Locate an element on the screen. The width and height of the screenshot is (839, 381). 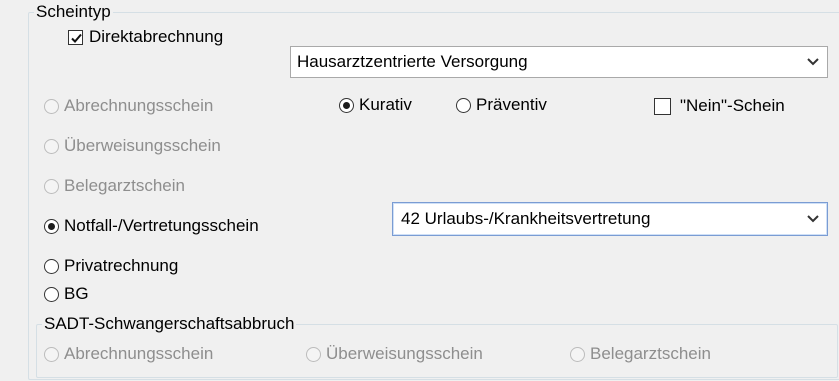
direktabrechnung-label: Direktabrechnung is located at coordinates (156, 36).